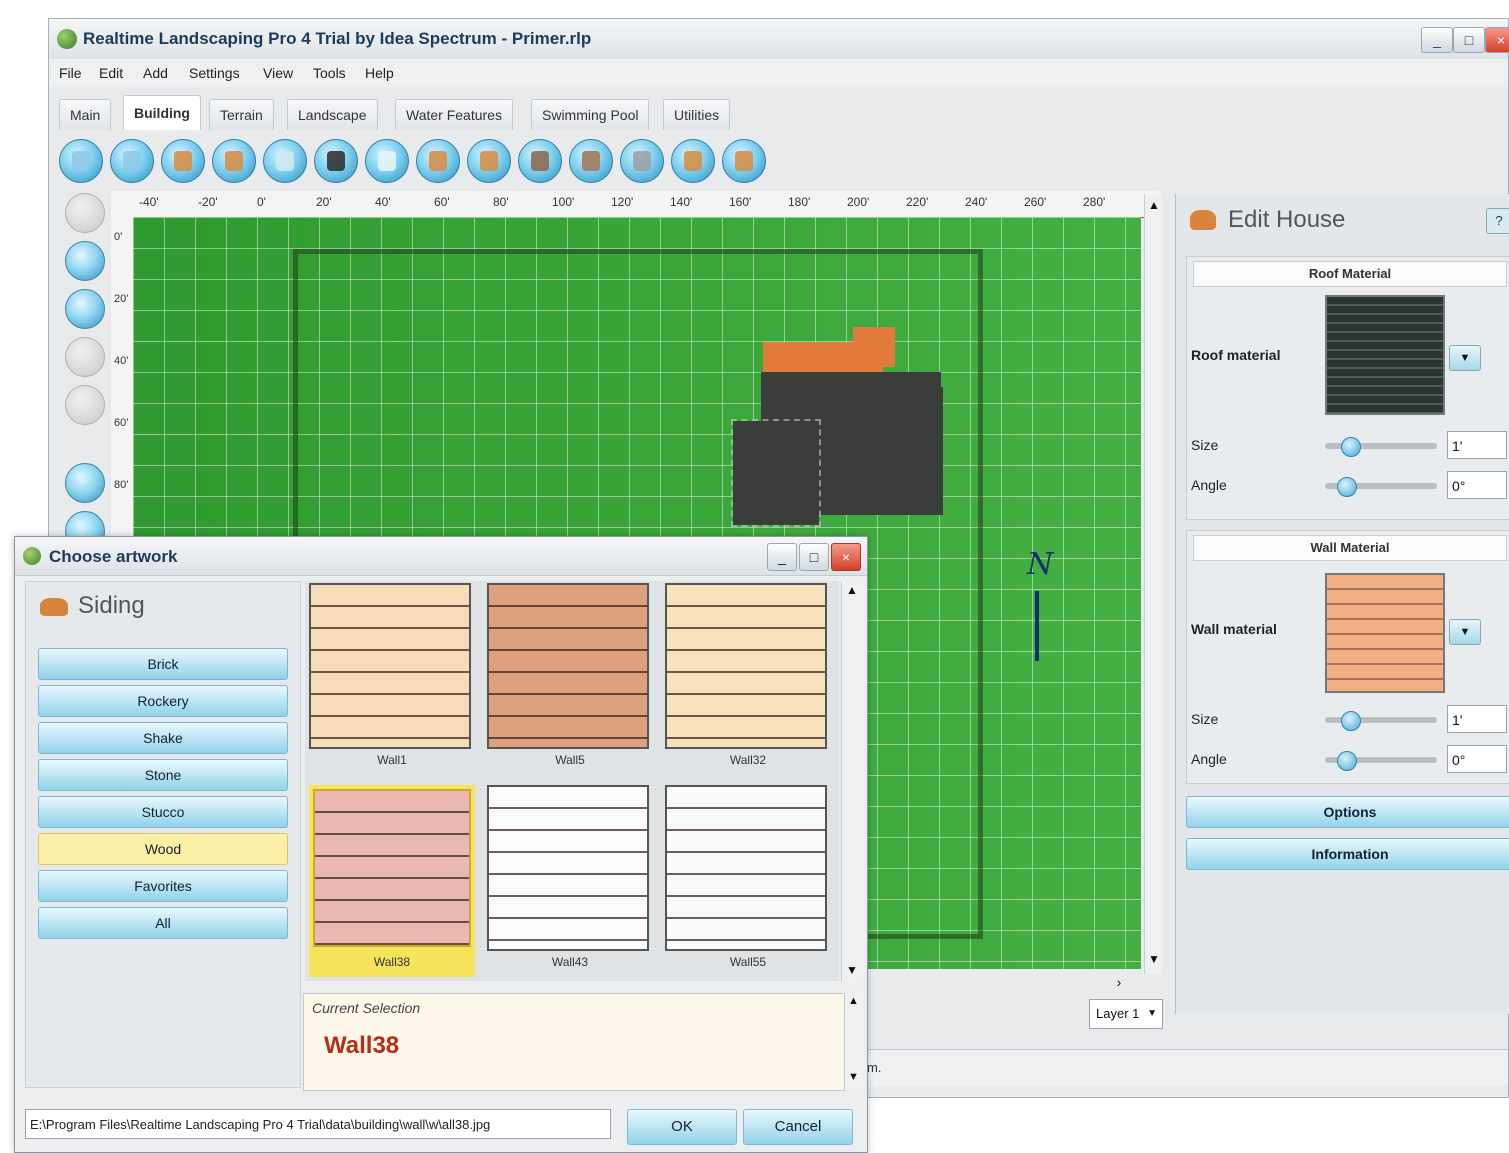 The image size is (1509, 1153). Describe the element at coordinates (438, 161) in the screenshot. I see `add-deck-tool-icon` at that location.